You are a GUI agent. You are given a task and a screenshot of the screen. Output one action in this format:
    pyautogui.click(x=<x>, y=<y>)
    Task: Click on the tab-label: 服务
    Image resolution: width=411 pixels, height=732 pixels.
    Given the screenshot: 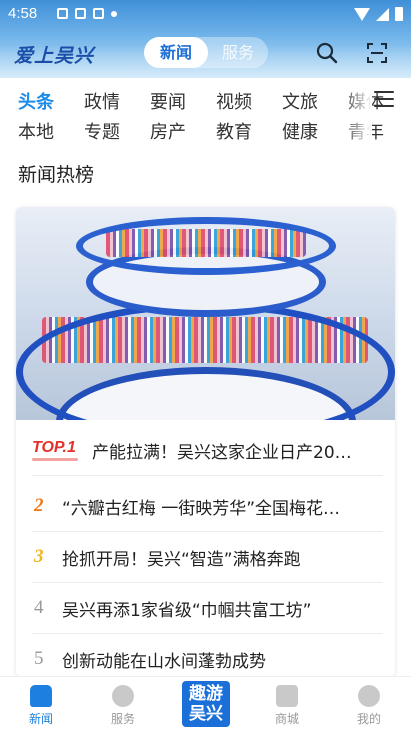 What is the action you would take?
    pyautogui.click(x=122, y=719)
    